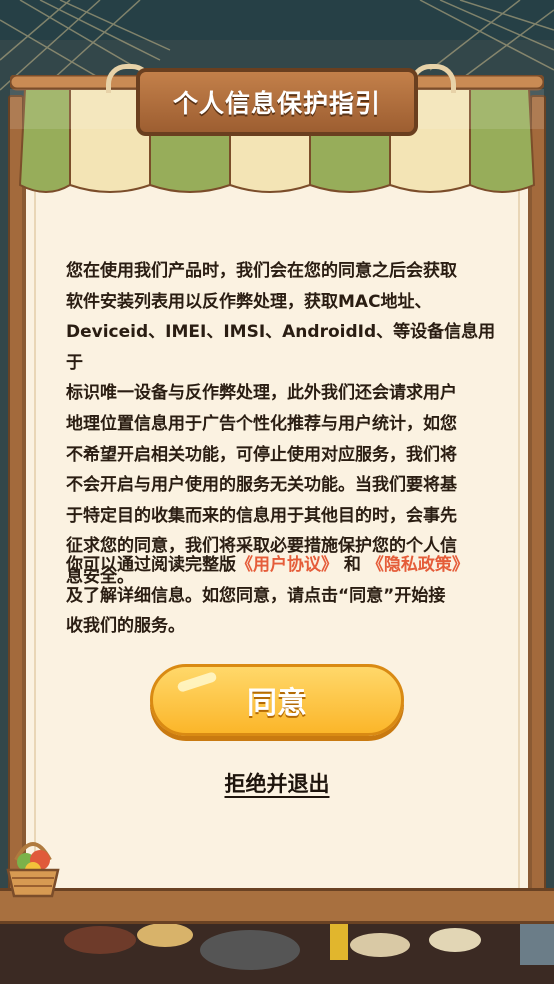 The image size is (554, 984). I want to click on body-line: 地理位置信息用于广告个性化推荐与用户统计，如您, so click(261, 423).